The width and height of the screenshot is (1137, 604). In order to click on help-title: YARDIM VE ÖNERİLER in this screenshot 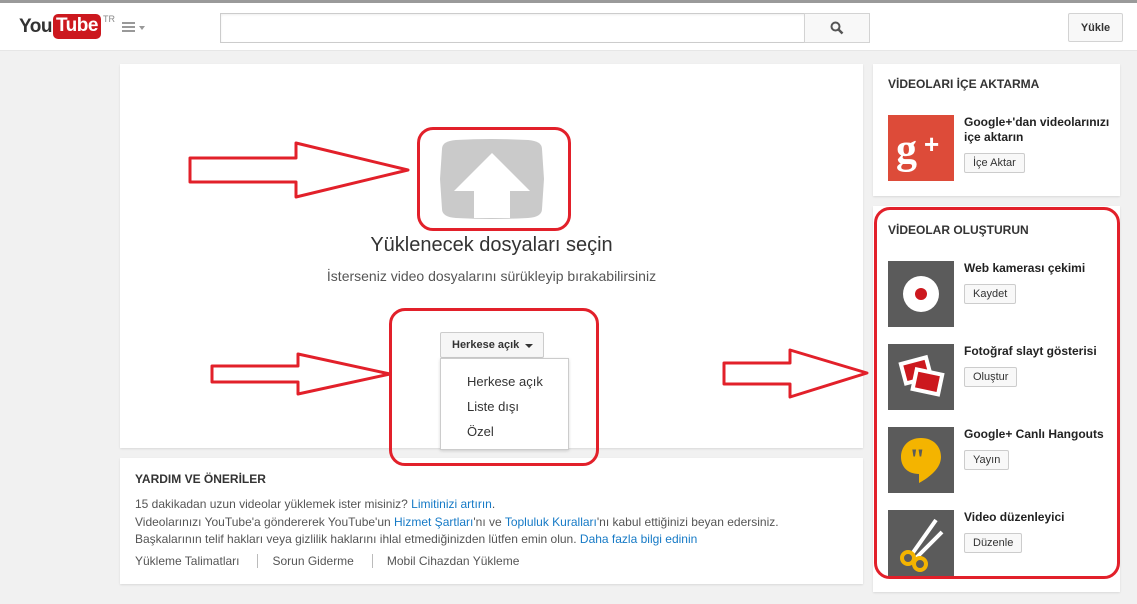, I will do `click(200, 479)`.